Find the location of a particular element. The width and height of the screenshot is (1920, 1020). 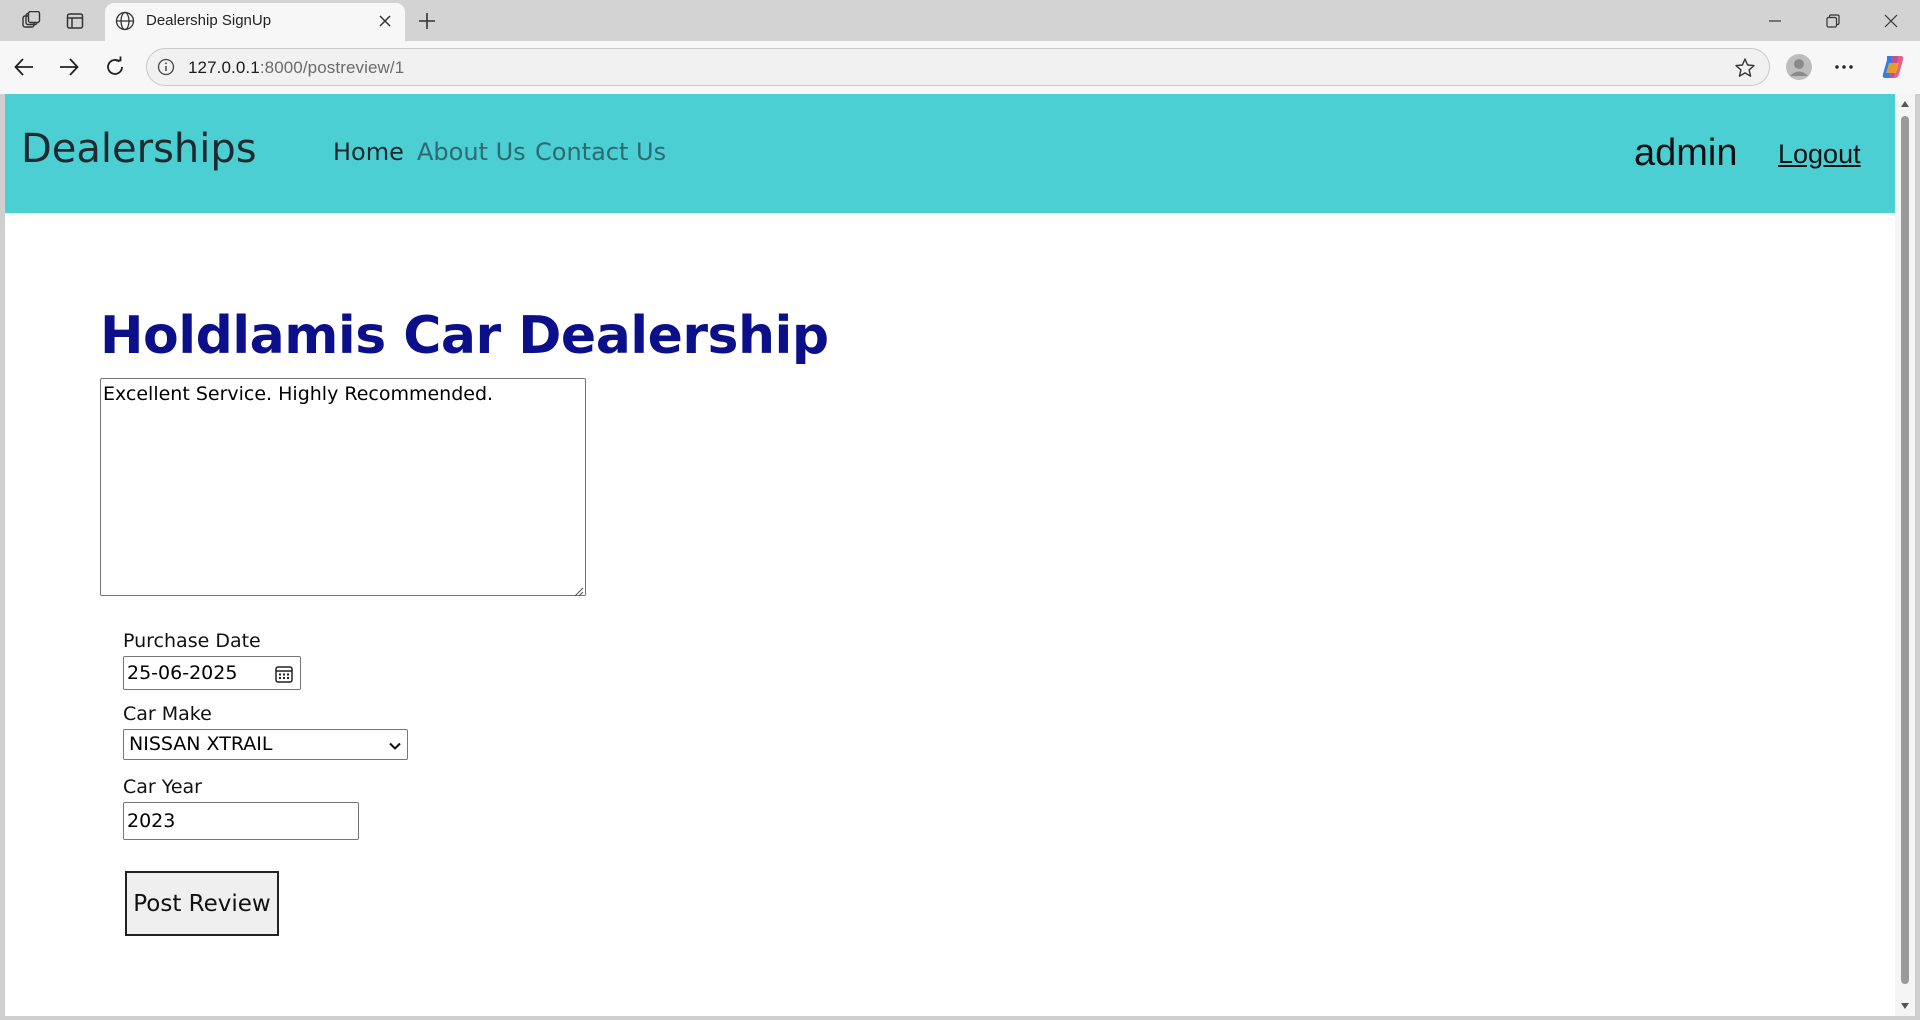

nav-contact-us: Contact Us is located at coordinates (600, 152).